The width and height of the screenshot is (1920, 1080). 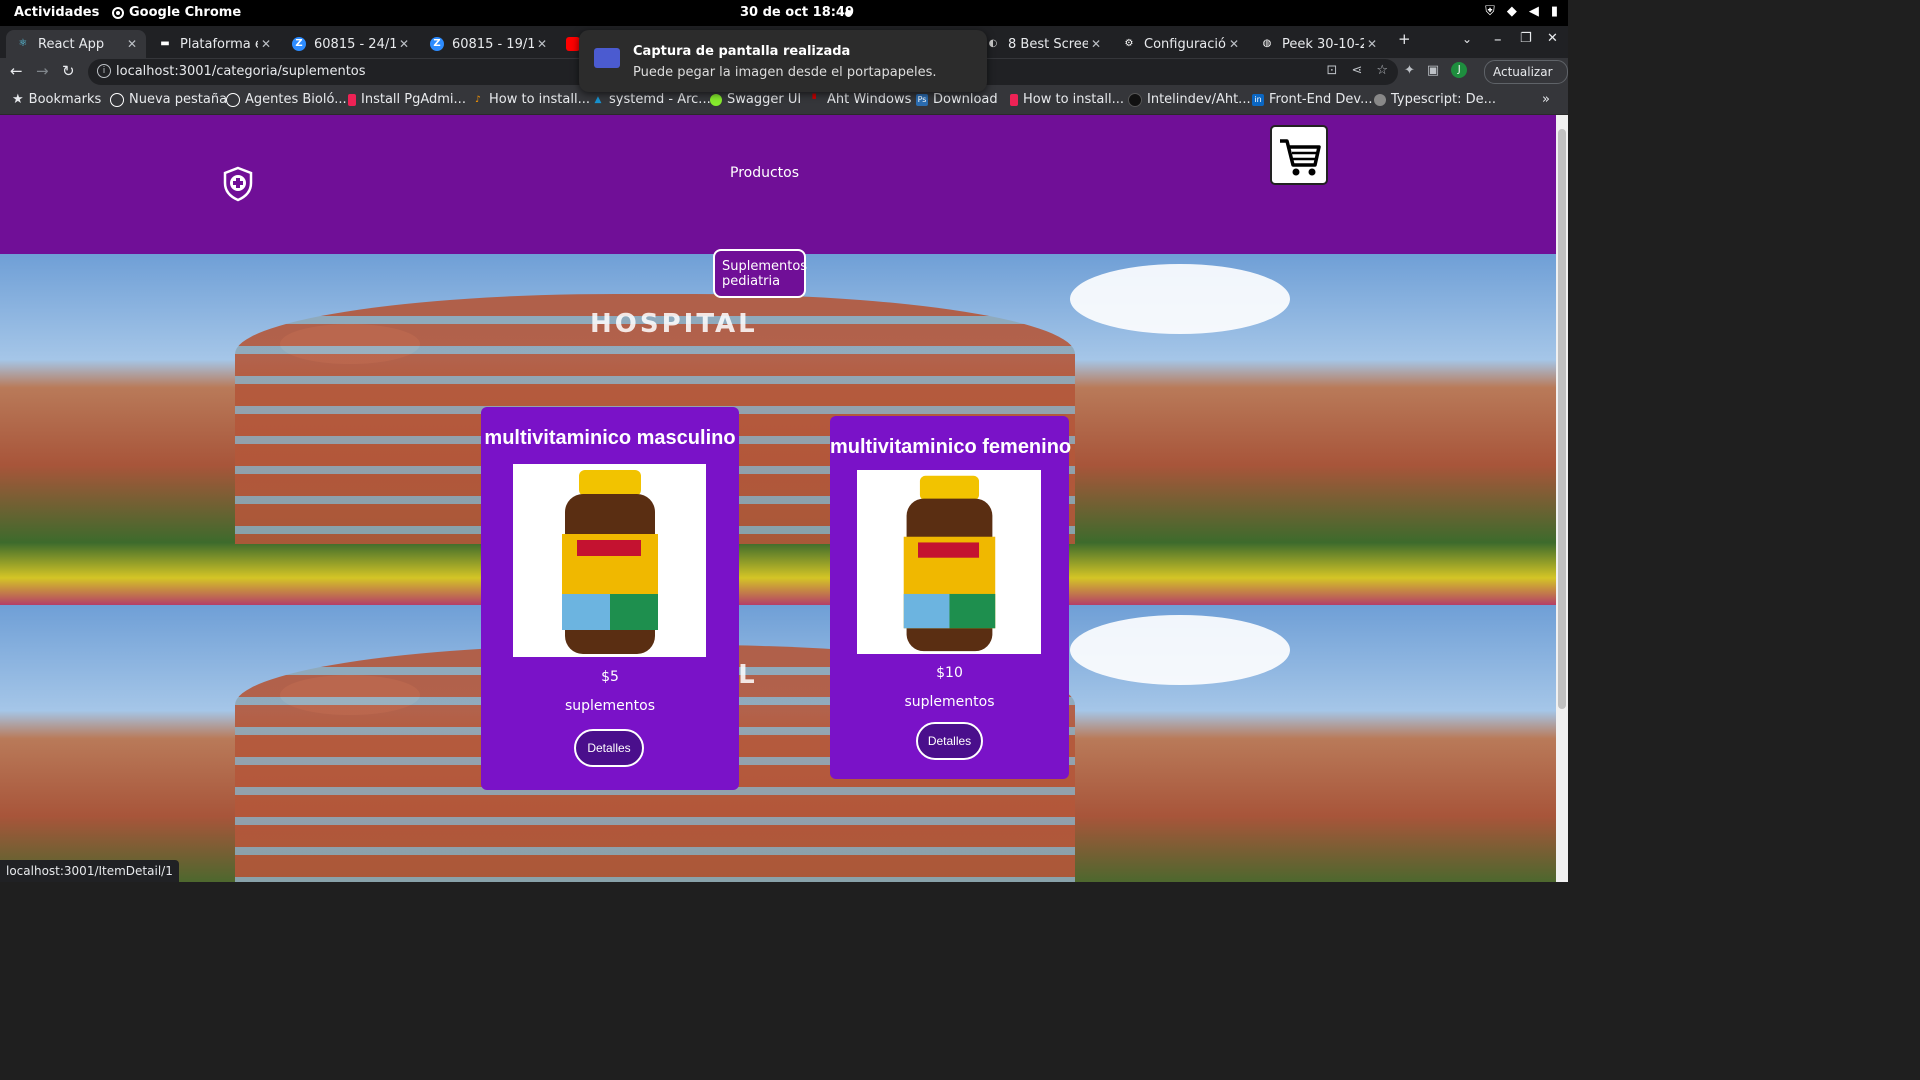 I want to click on forward-arrow-icon: →, so click(x=42, y=71).